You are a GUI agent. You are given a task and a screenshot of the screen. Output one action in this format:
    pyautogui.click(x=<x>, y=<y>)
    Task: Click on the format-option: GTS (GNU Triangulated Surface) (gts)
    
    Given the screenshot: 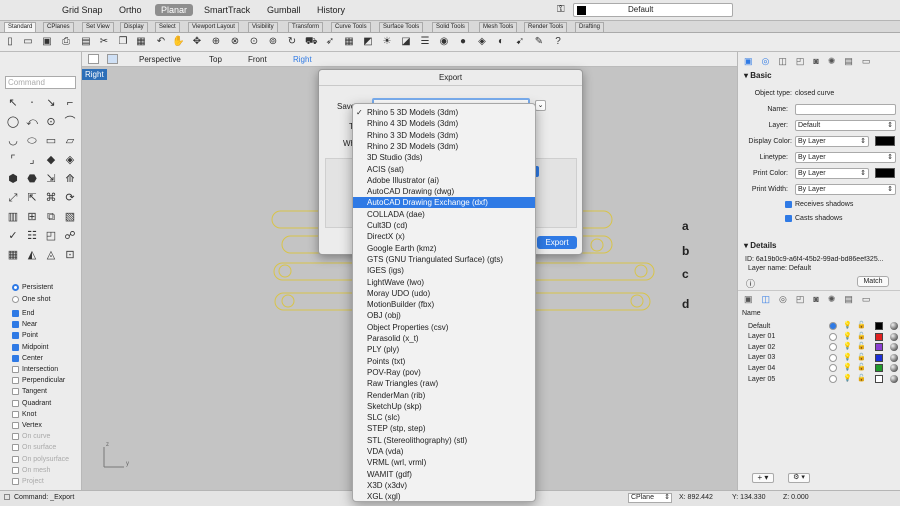 What is the action you would take?
    pyautogui.click(x=444, y=259)
    